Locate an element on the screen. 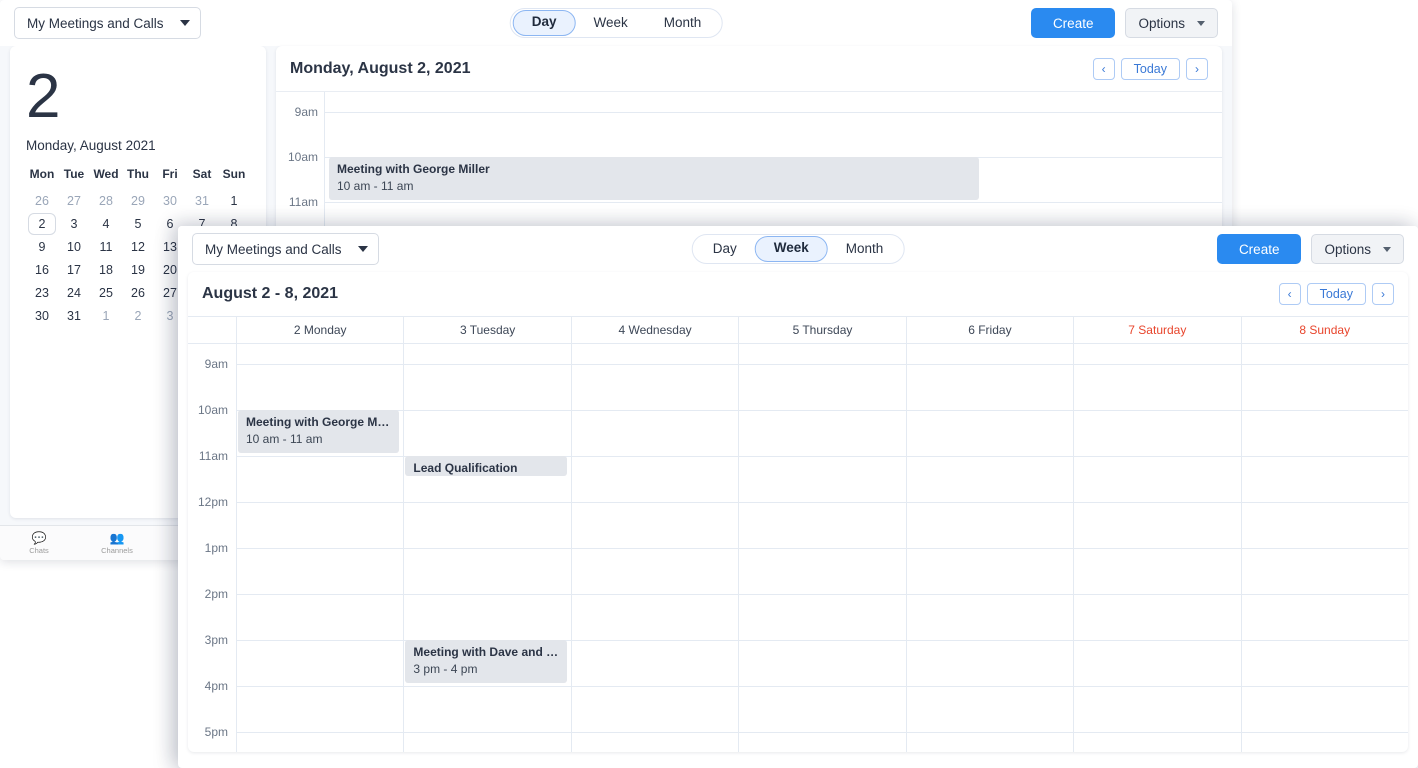  mini-calendar-day: 9 is located at coordinates (42, 247).